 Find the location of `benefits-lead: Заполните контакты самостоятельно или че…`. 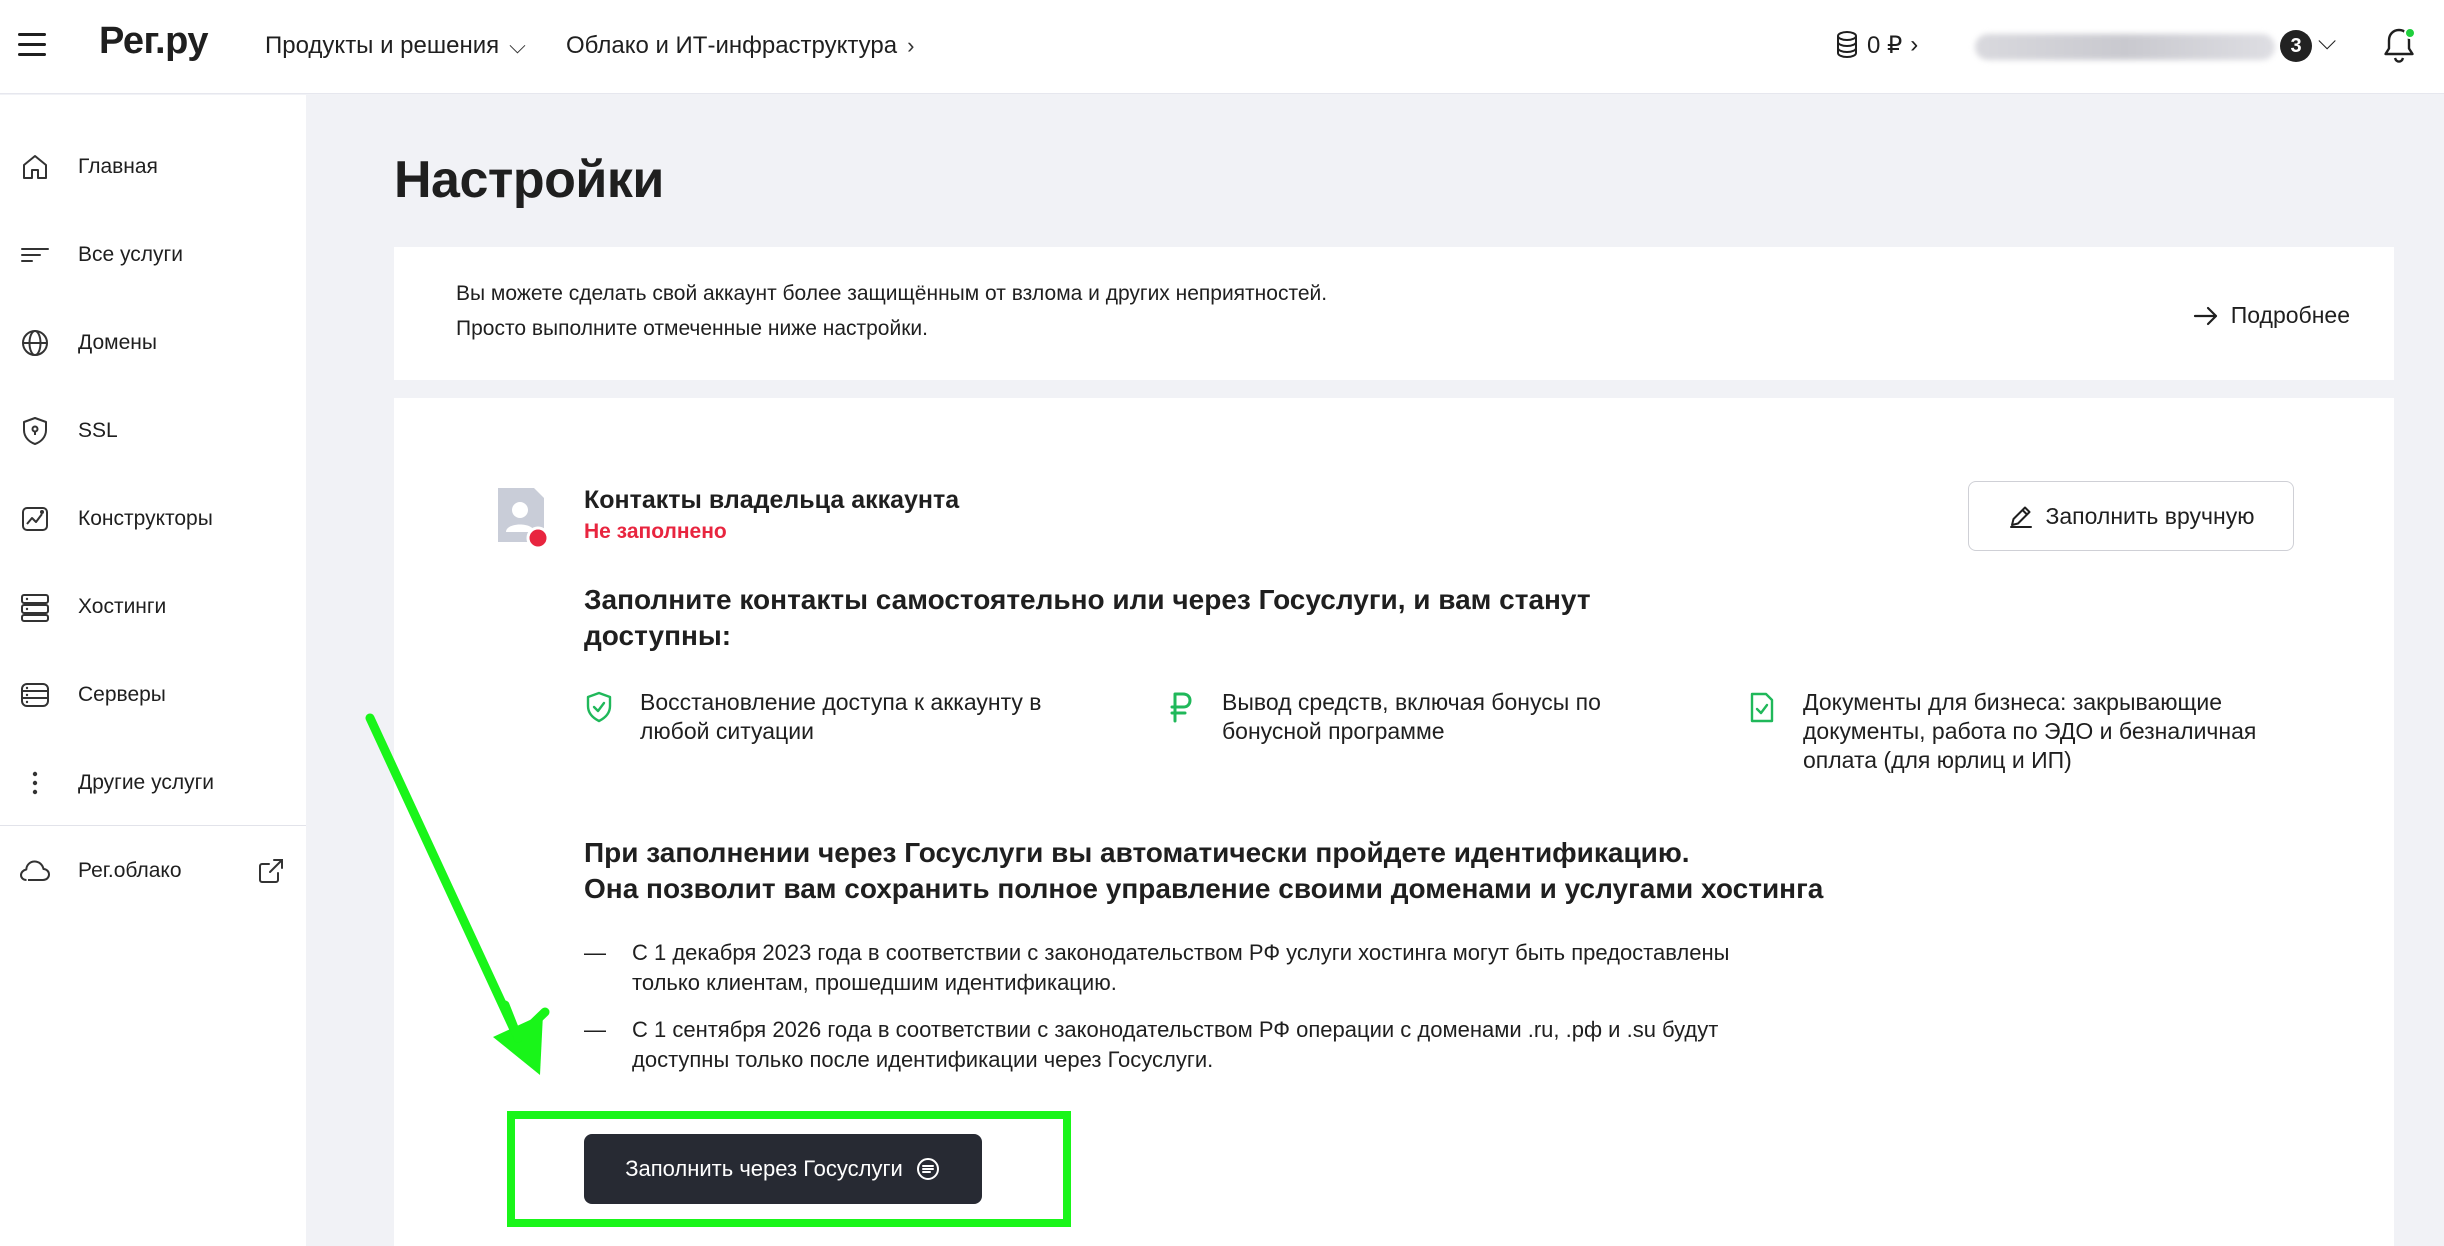

benefits-lead: Заполните контакты самостоятельно или че… is located at coordinates (1087, 617).